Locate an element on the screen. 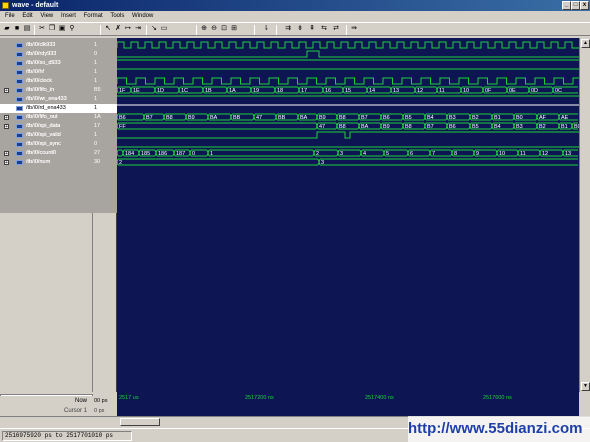 Image resolution: width=590 pixels, height=442 pixels. menu-format: Format is located at coordinates (93, 16).